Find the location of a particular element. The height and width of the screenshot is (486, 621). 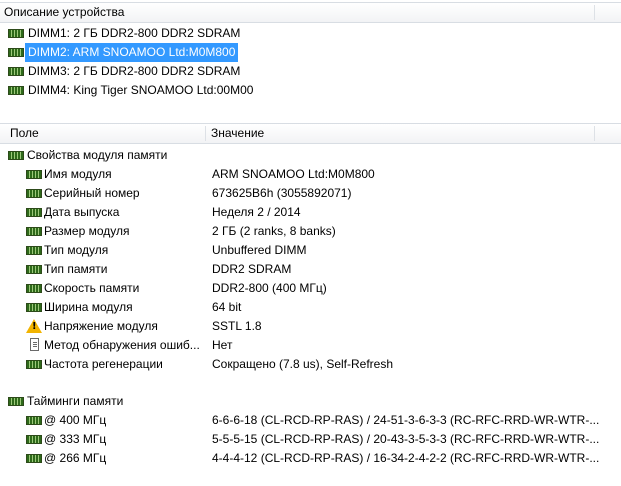

property-field: Дата выпуска is located at coordinates (82, 212).